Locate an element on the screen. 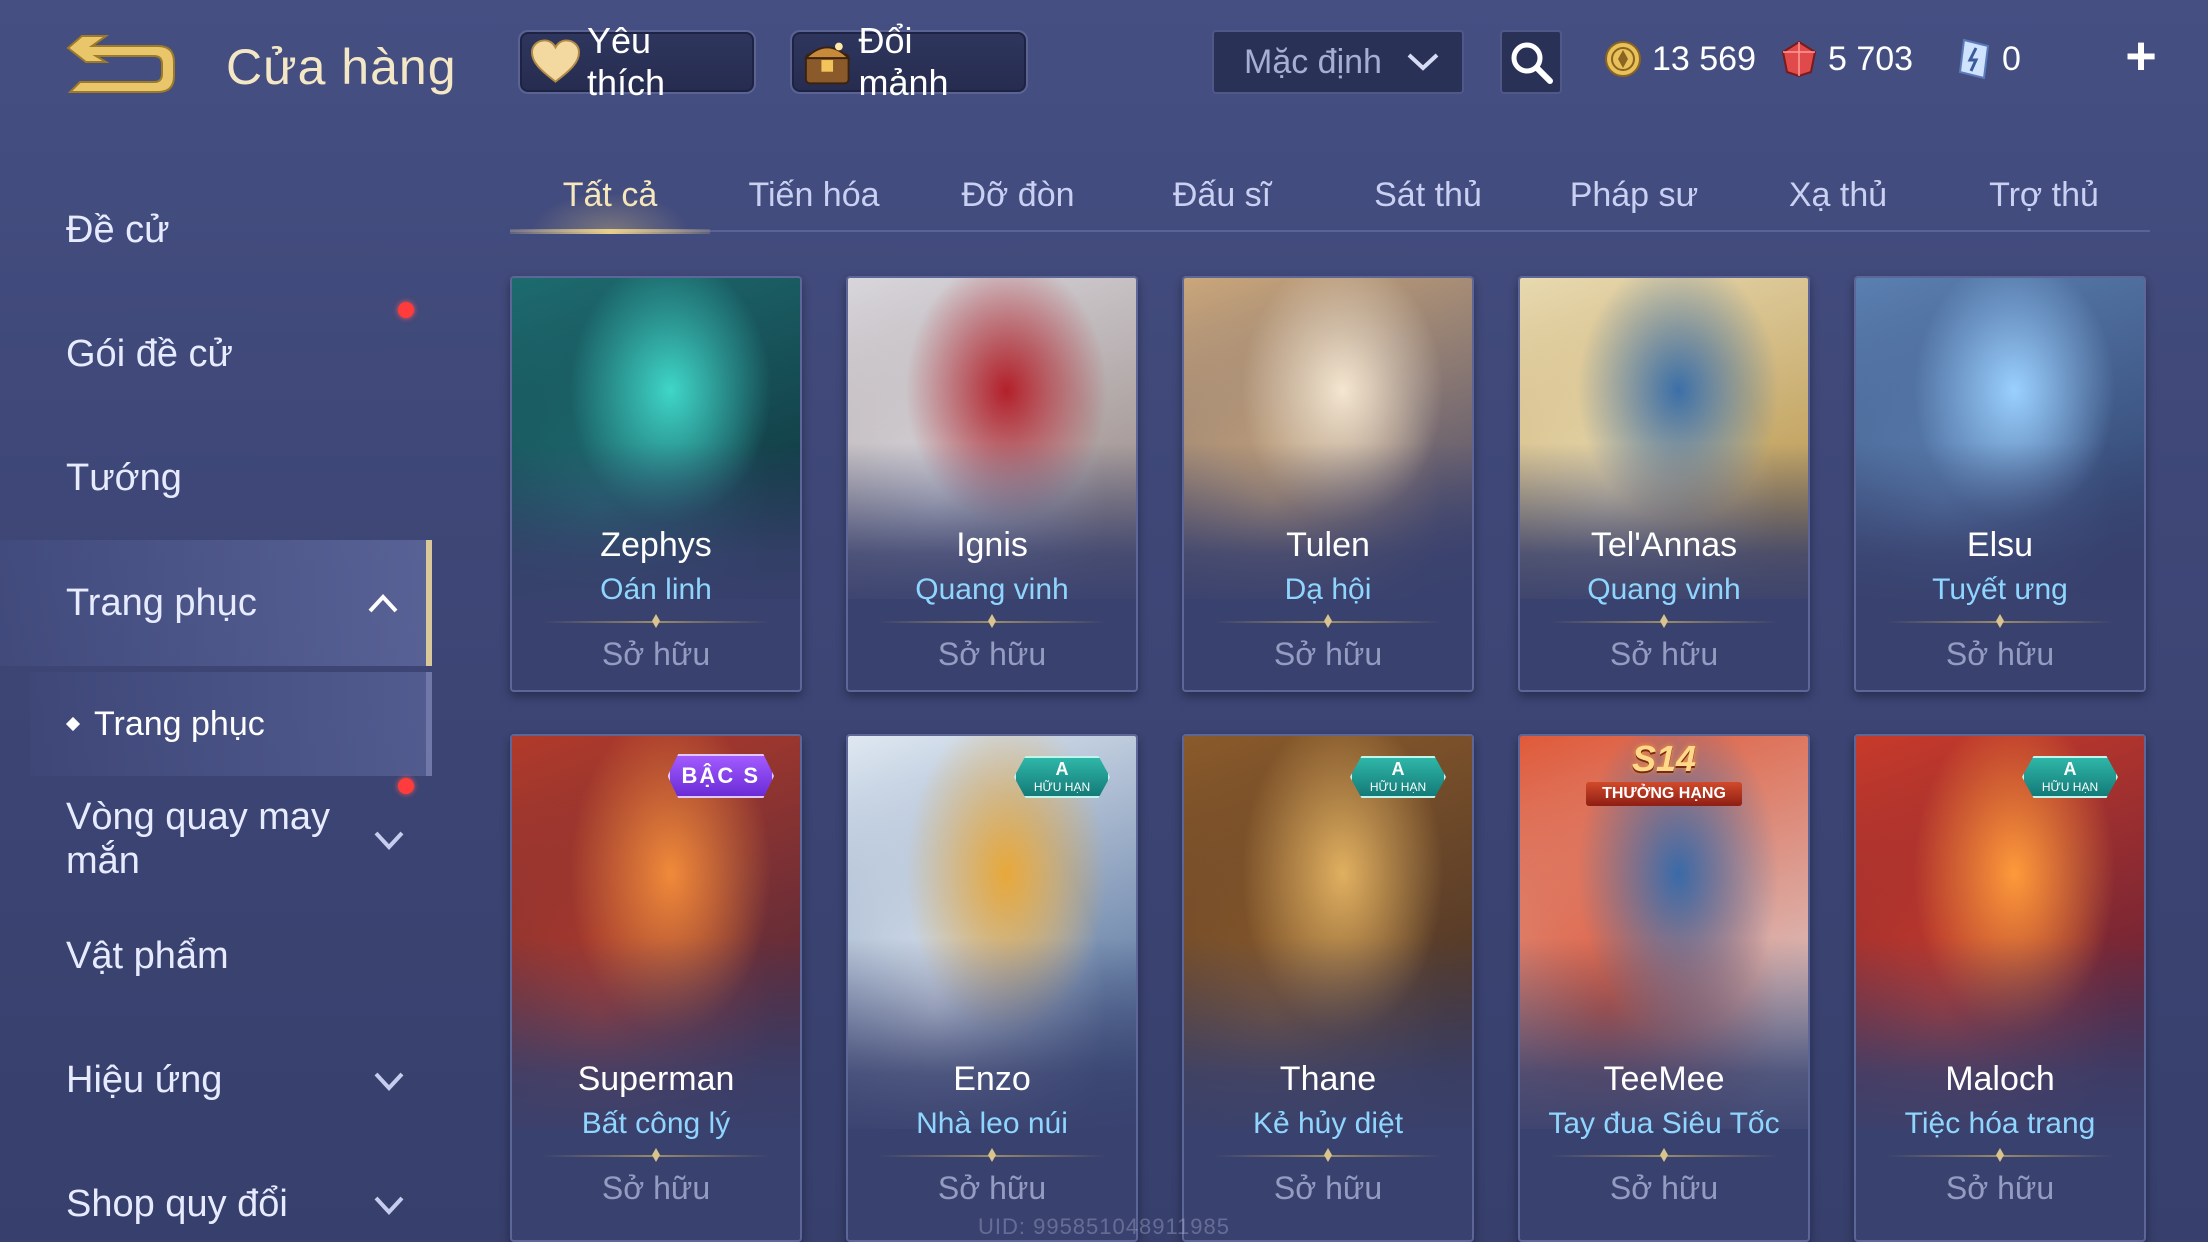 This screenshot has height=1242, width=2208. voucher-crystal-icon is located at coordinates (1974, 59).